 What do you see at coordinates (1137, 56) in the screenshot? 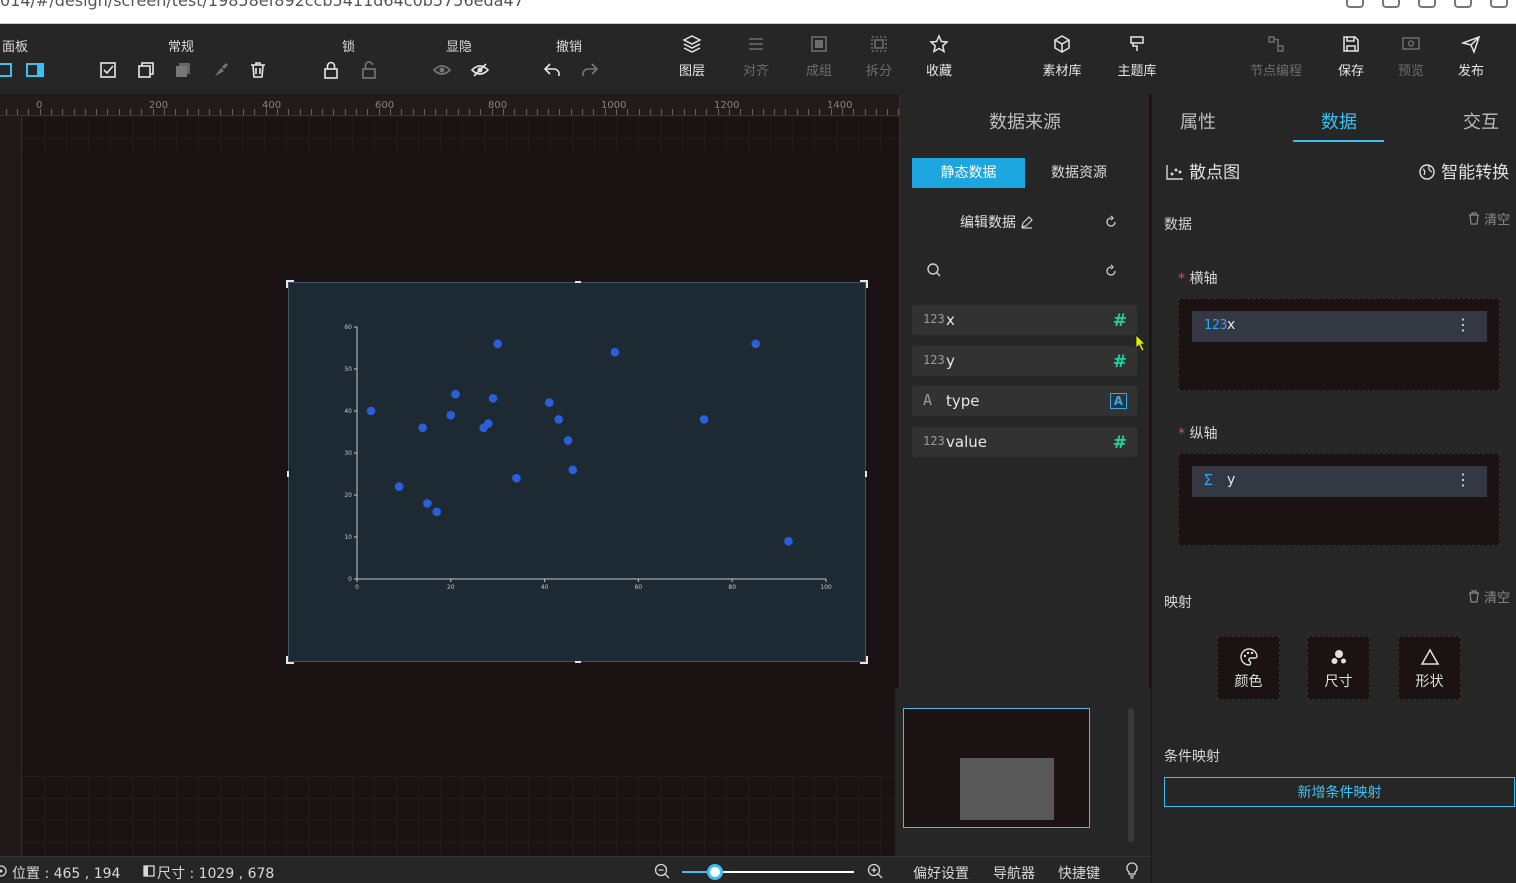
I see `themes-button: 主题库` at bounding box center [1137, 56].